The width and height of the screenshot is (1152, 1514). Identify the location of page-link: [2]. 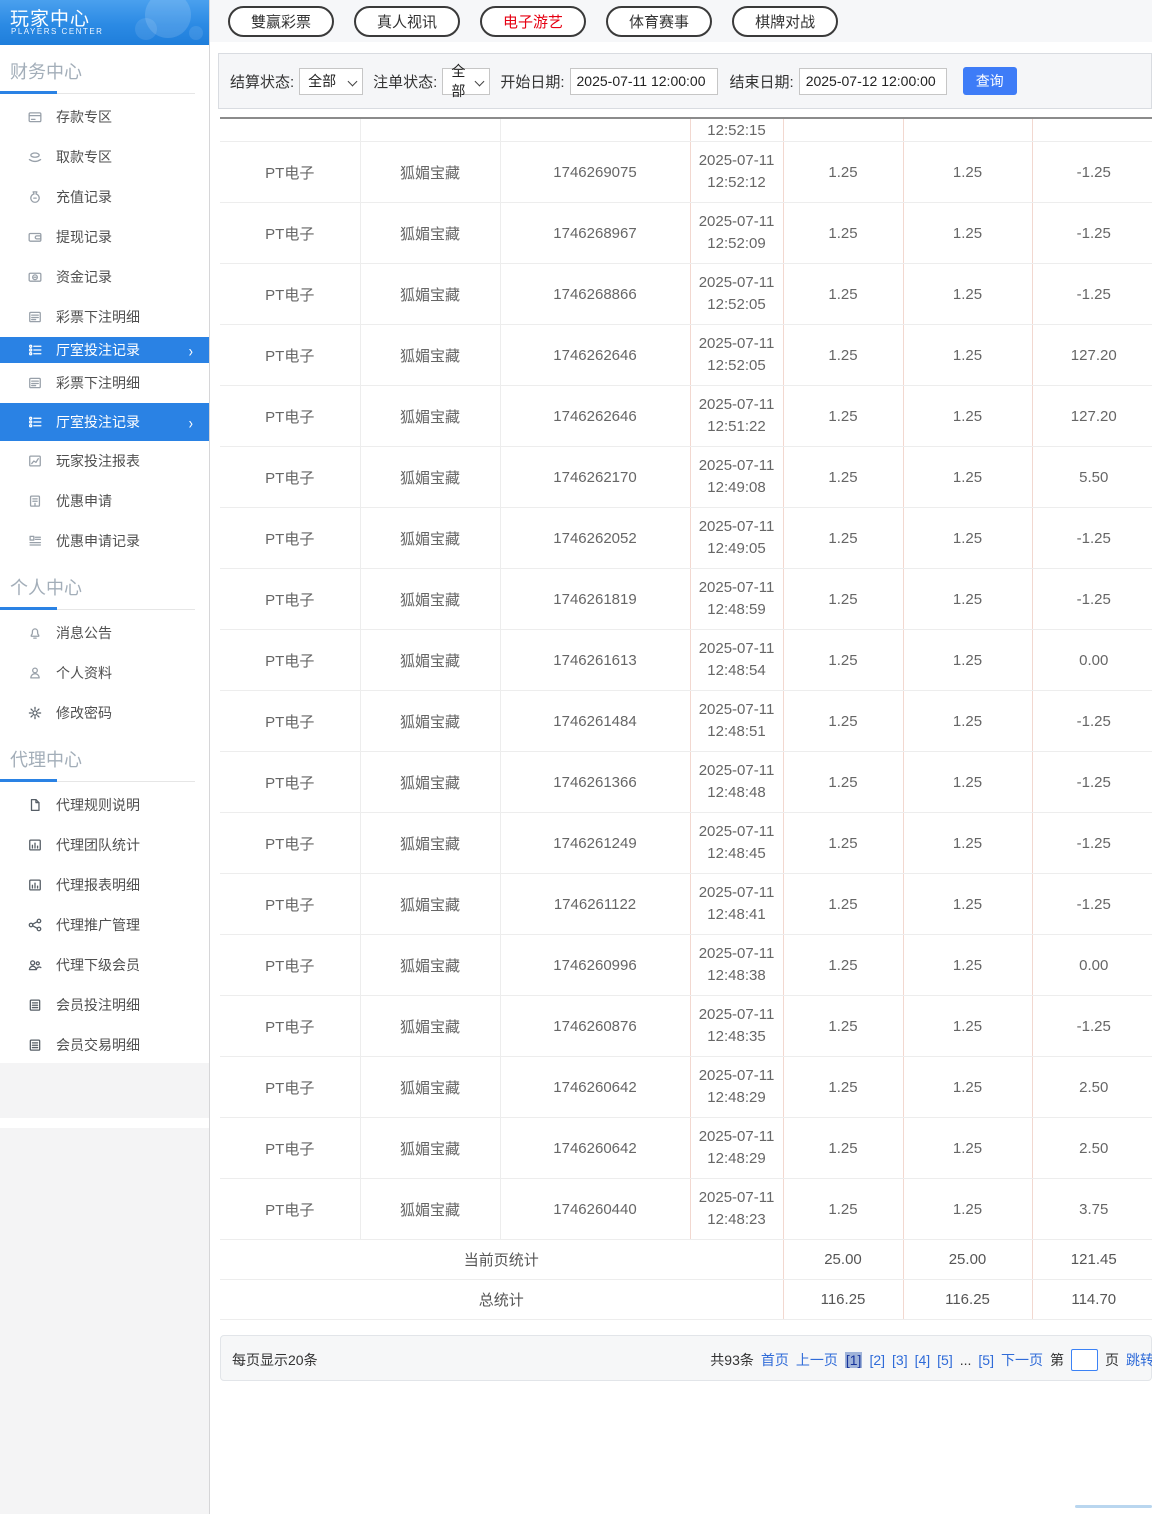
(877, 1360).